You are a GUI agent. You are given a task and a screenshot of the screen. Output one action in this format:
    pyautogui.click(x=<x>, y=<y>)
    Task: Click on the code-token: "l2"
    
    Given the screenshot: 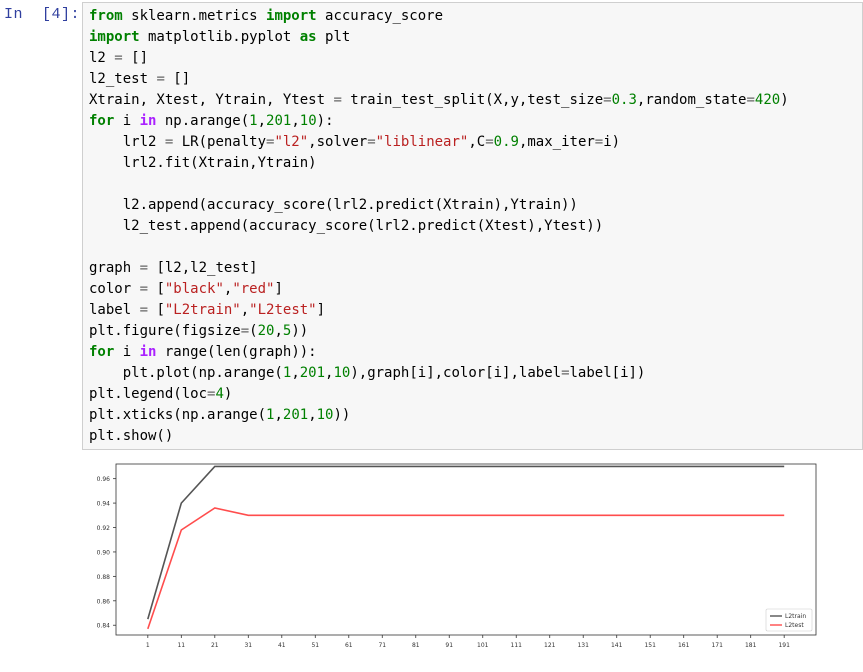 What is the action you would take?
    pyautogui.click(x=291, y=142)
    